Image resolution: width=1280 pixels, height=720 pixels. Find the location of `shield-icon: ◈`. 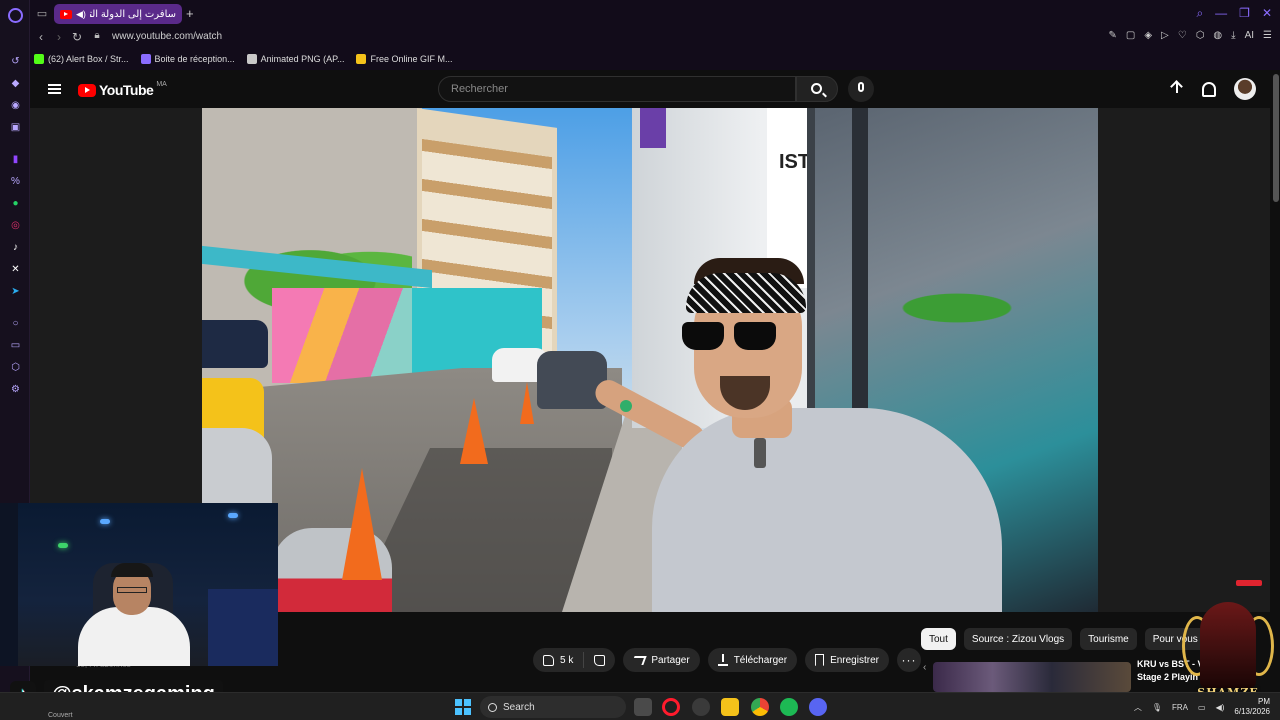

shield-icon: ◈ is located at coordinates (1148, 35).